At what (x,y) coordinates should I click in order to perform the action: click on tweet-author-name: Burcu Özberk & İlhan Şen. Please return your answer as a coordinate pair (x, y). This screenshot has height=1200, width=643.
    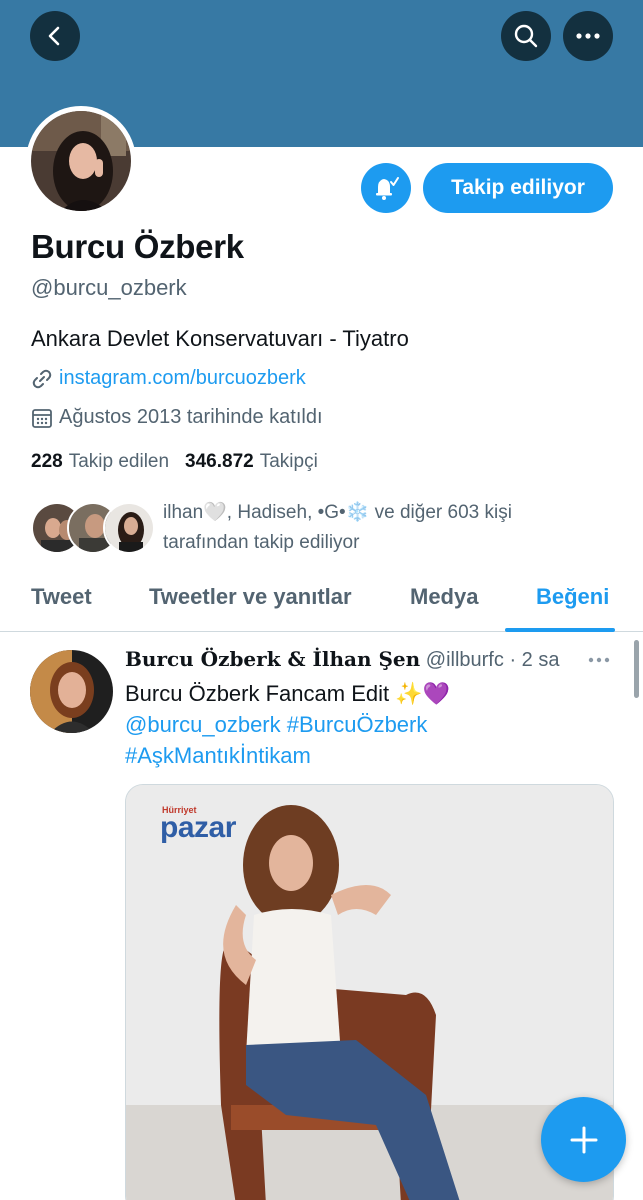
    Looking at the image, I should click on (272, 659).